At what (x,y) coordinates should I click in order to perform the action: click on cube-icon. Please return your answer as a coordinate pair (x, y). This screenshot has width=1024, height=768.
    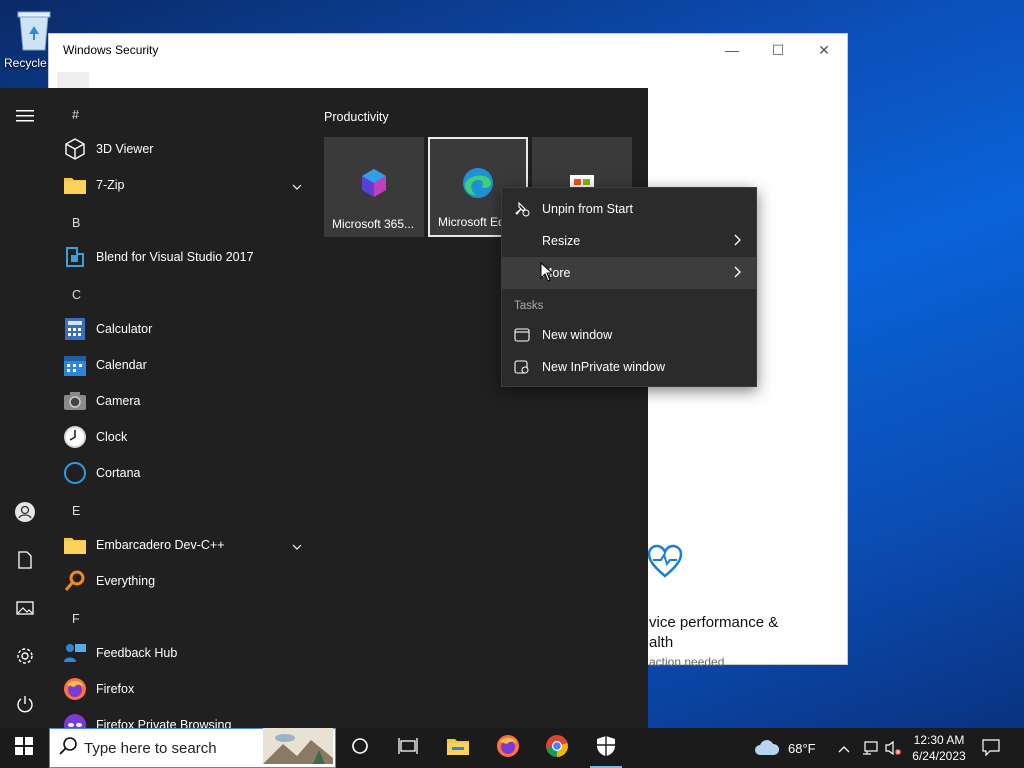
    Looking at the image, I should click on (75, 149).